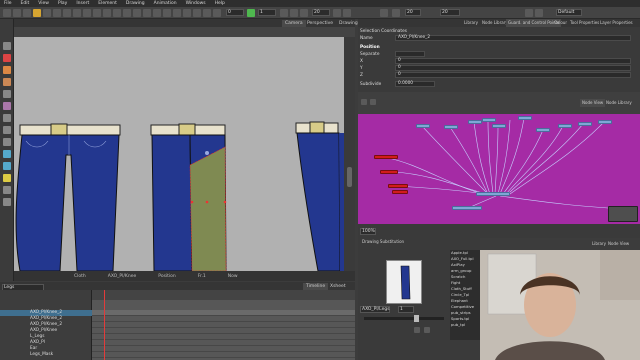  I want to click on tab-colour: Colour, so click(560, 23).